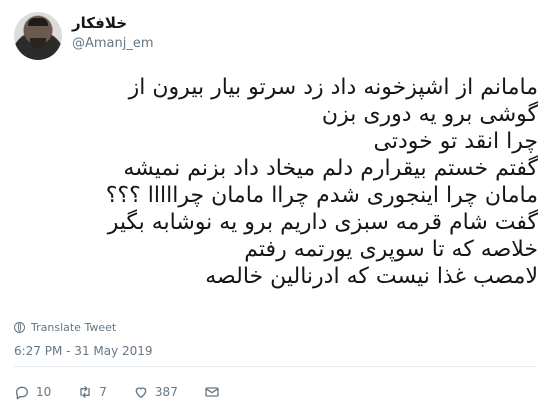 The width and height of the screenshot is (550, 415). I want to click on display-name: خلافکار, so click(99, 23).